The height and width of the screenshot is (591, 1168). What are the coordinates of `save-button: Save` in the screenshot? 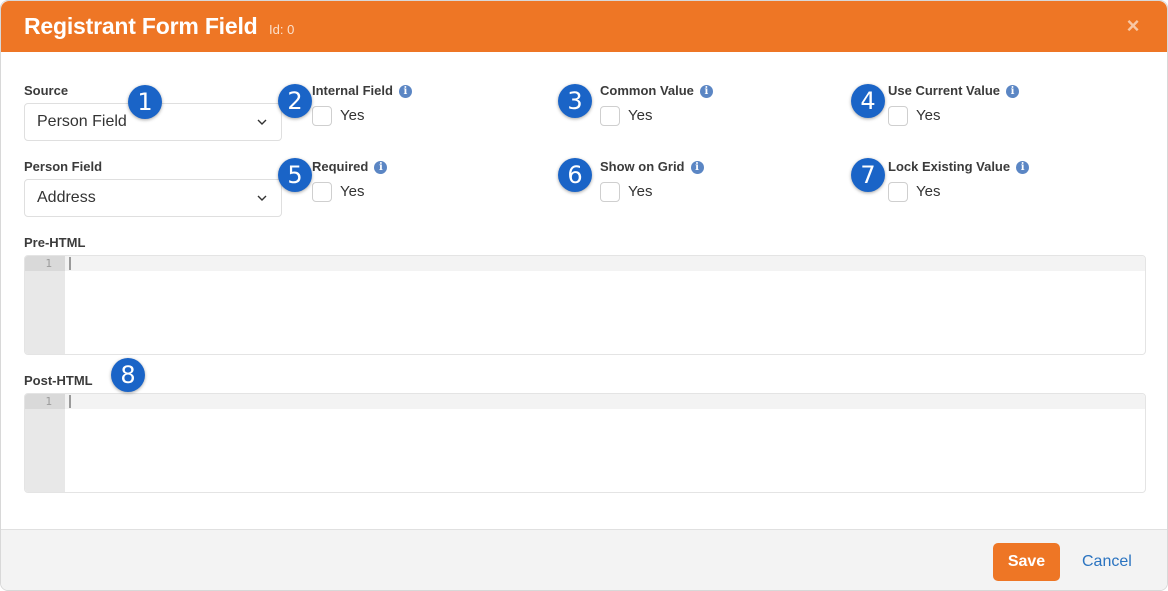 It's located at (1026, 562).